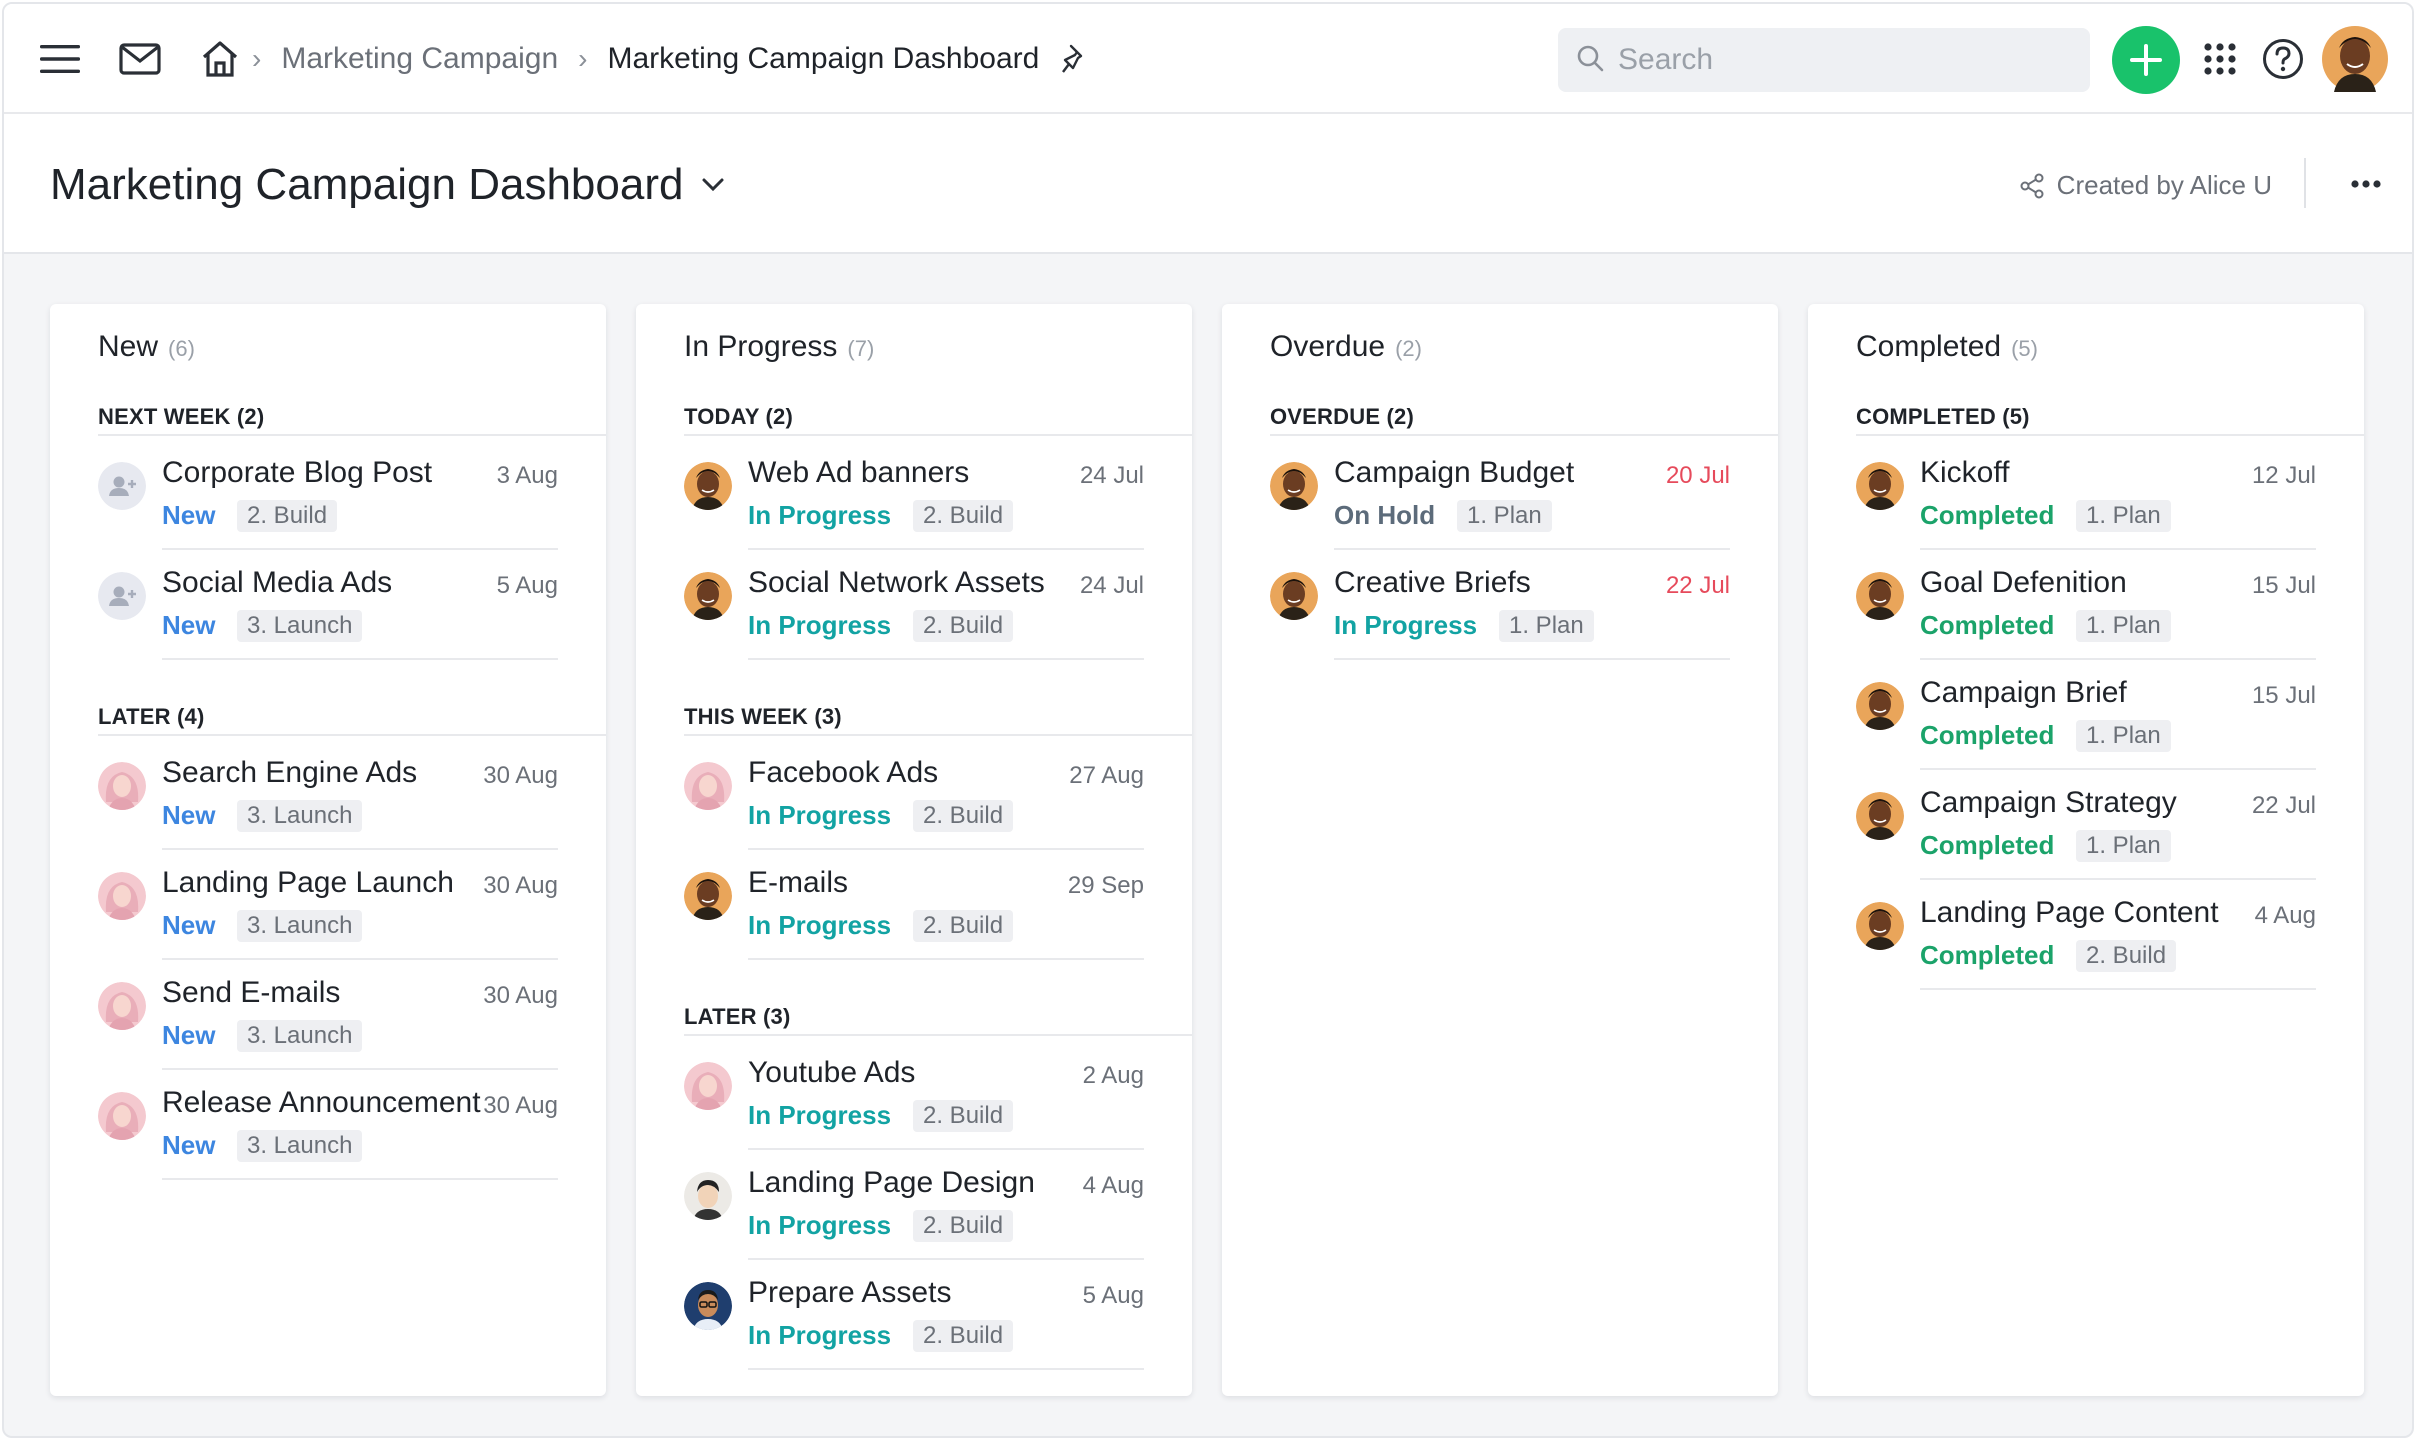  I want to click on search-box, so click(1824, 60).